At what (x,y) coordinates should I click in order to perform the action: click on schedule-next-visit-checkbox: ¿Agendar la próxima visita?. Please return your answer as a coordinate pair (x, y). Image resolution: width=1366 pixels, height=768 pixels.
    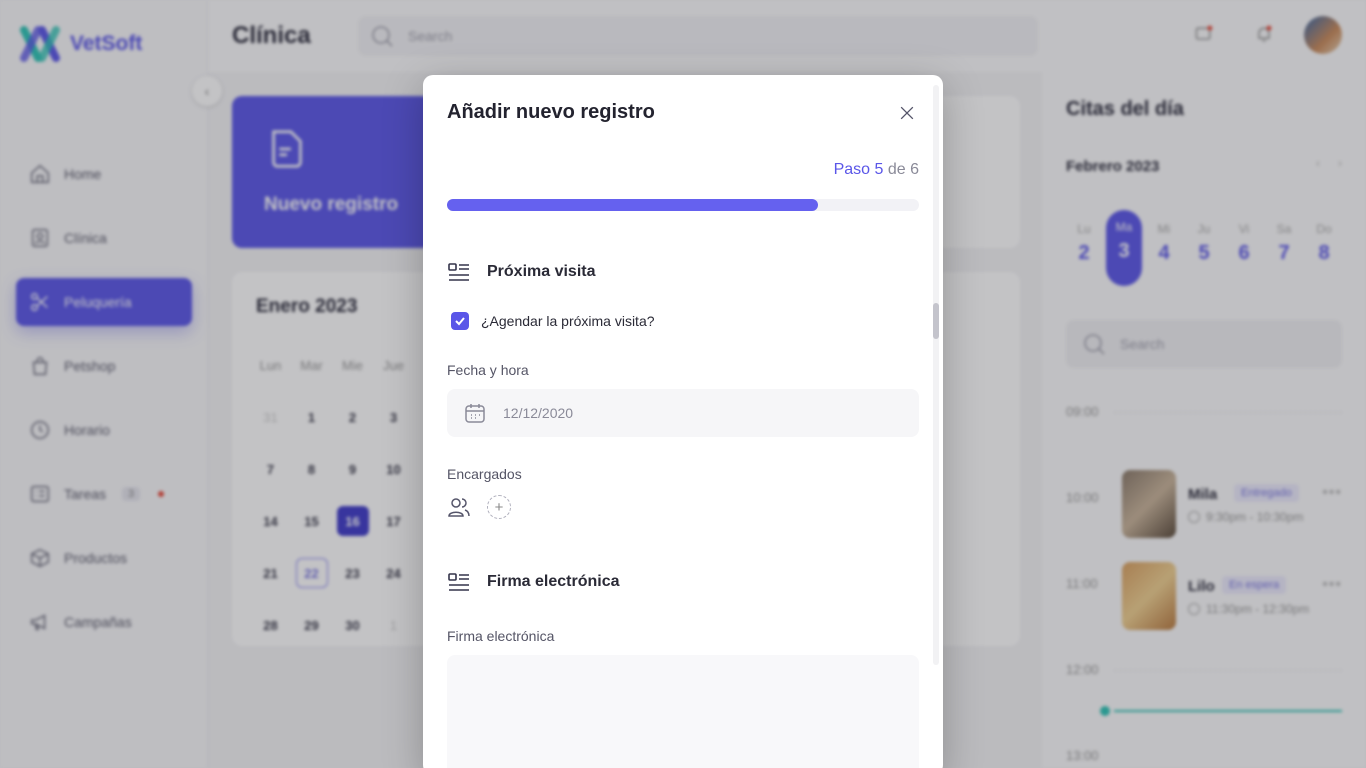
    Looking at the image, I should click on (553, 321).